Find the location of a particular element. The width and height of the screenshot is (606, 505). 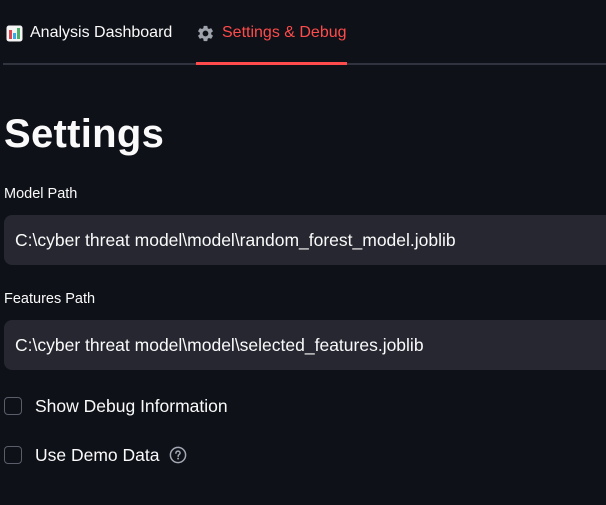

help-circle-icon is located at coordinates (178, 455).